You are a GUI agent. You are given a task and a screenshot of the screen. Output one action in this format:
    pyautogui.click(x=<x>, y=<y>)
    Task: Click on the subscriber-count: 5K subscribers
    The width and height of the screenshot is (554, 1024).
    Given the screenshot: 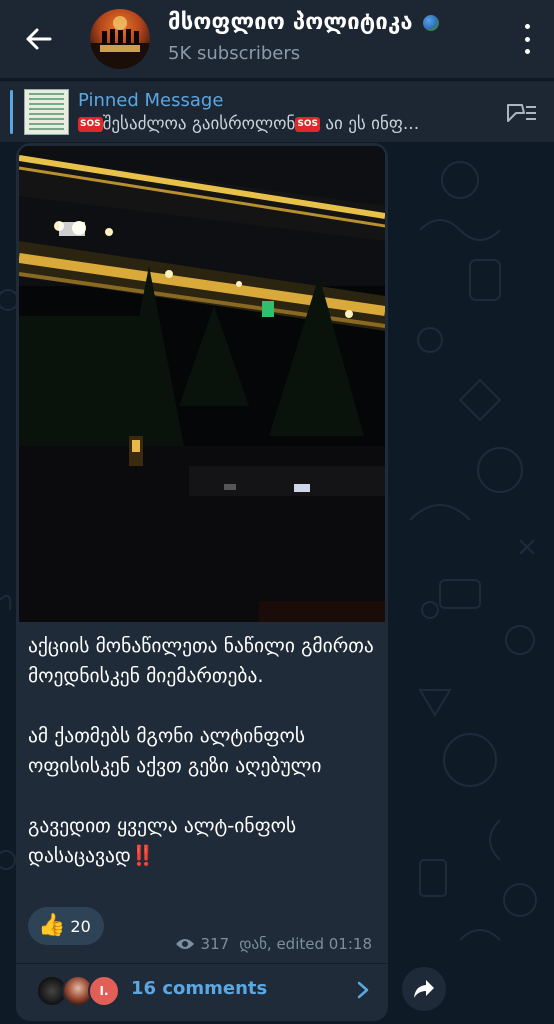 What is the action you would take?
    pyautogui.click(x=234, y=53)
    